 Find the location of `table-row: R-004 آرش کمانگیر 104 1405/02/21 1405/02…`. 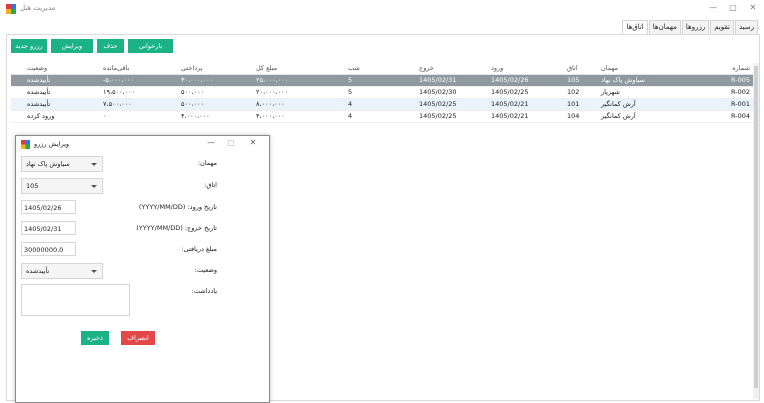

table-row: R-004 آرش کمانگیر 104 1405/02/21 1405/02… is located at coordinates (382, 117).